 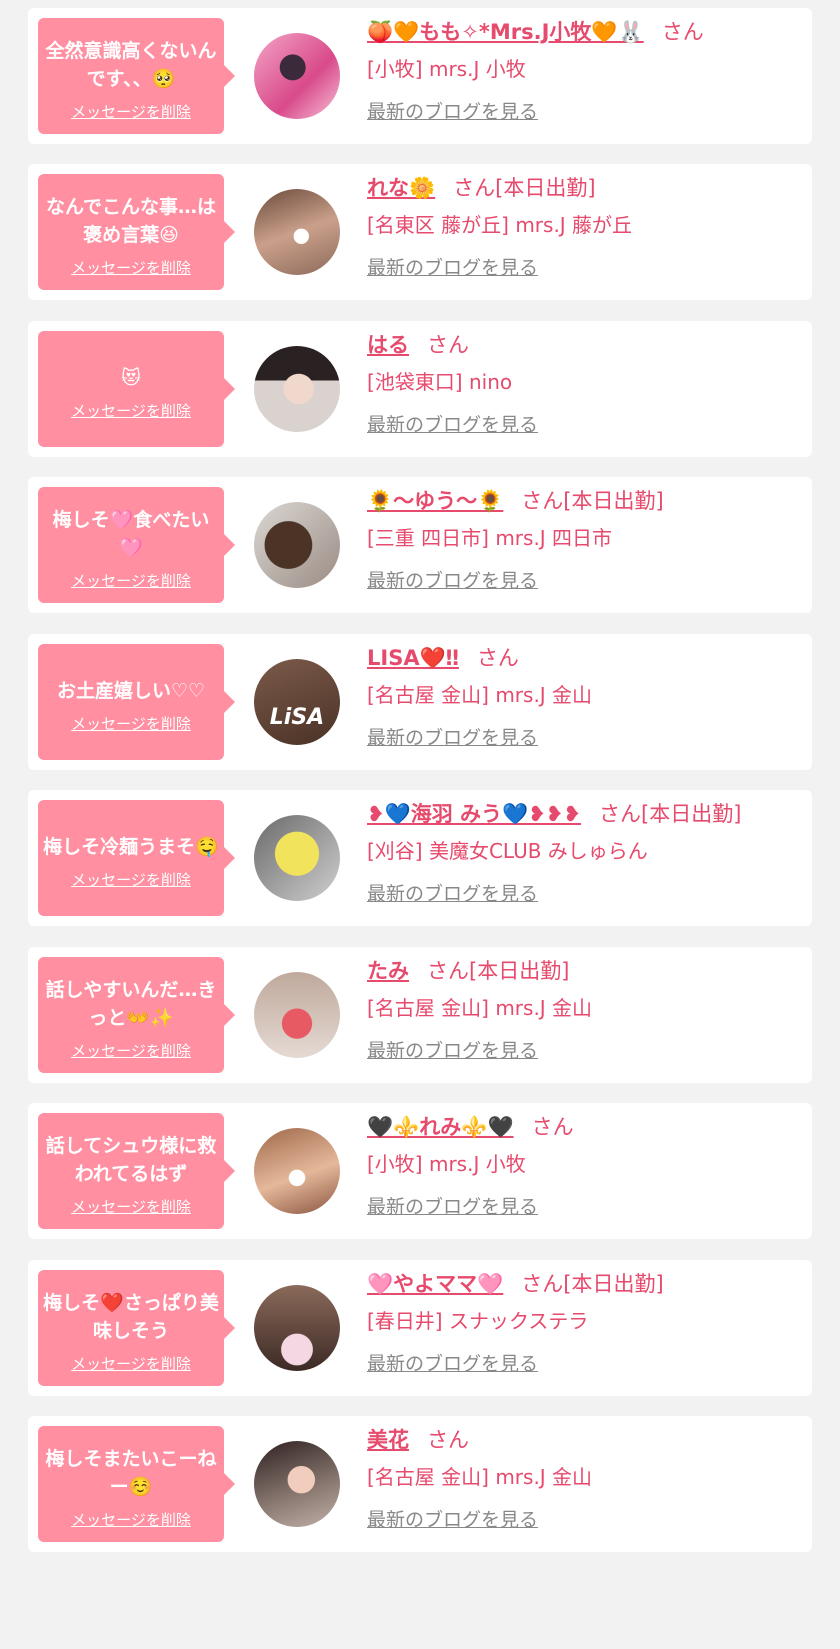 What do you see at coordinates (297, 1484) in the screenshot?
I see `avatar-photo-woman` at bounding box center [297, 1484].